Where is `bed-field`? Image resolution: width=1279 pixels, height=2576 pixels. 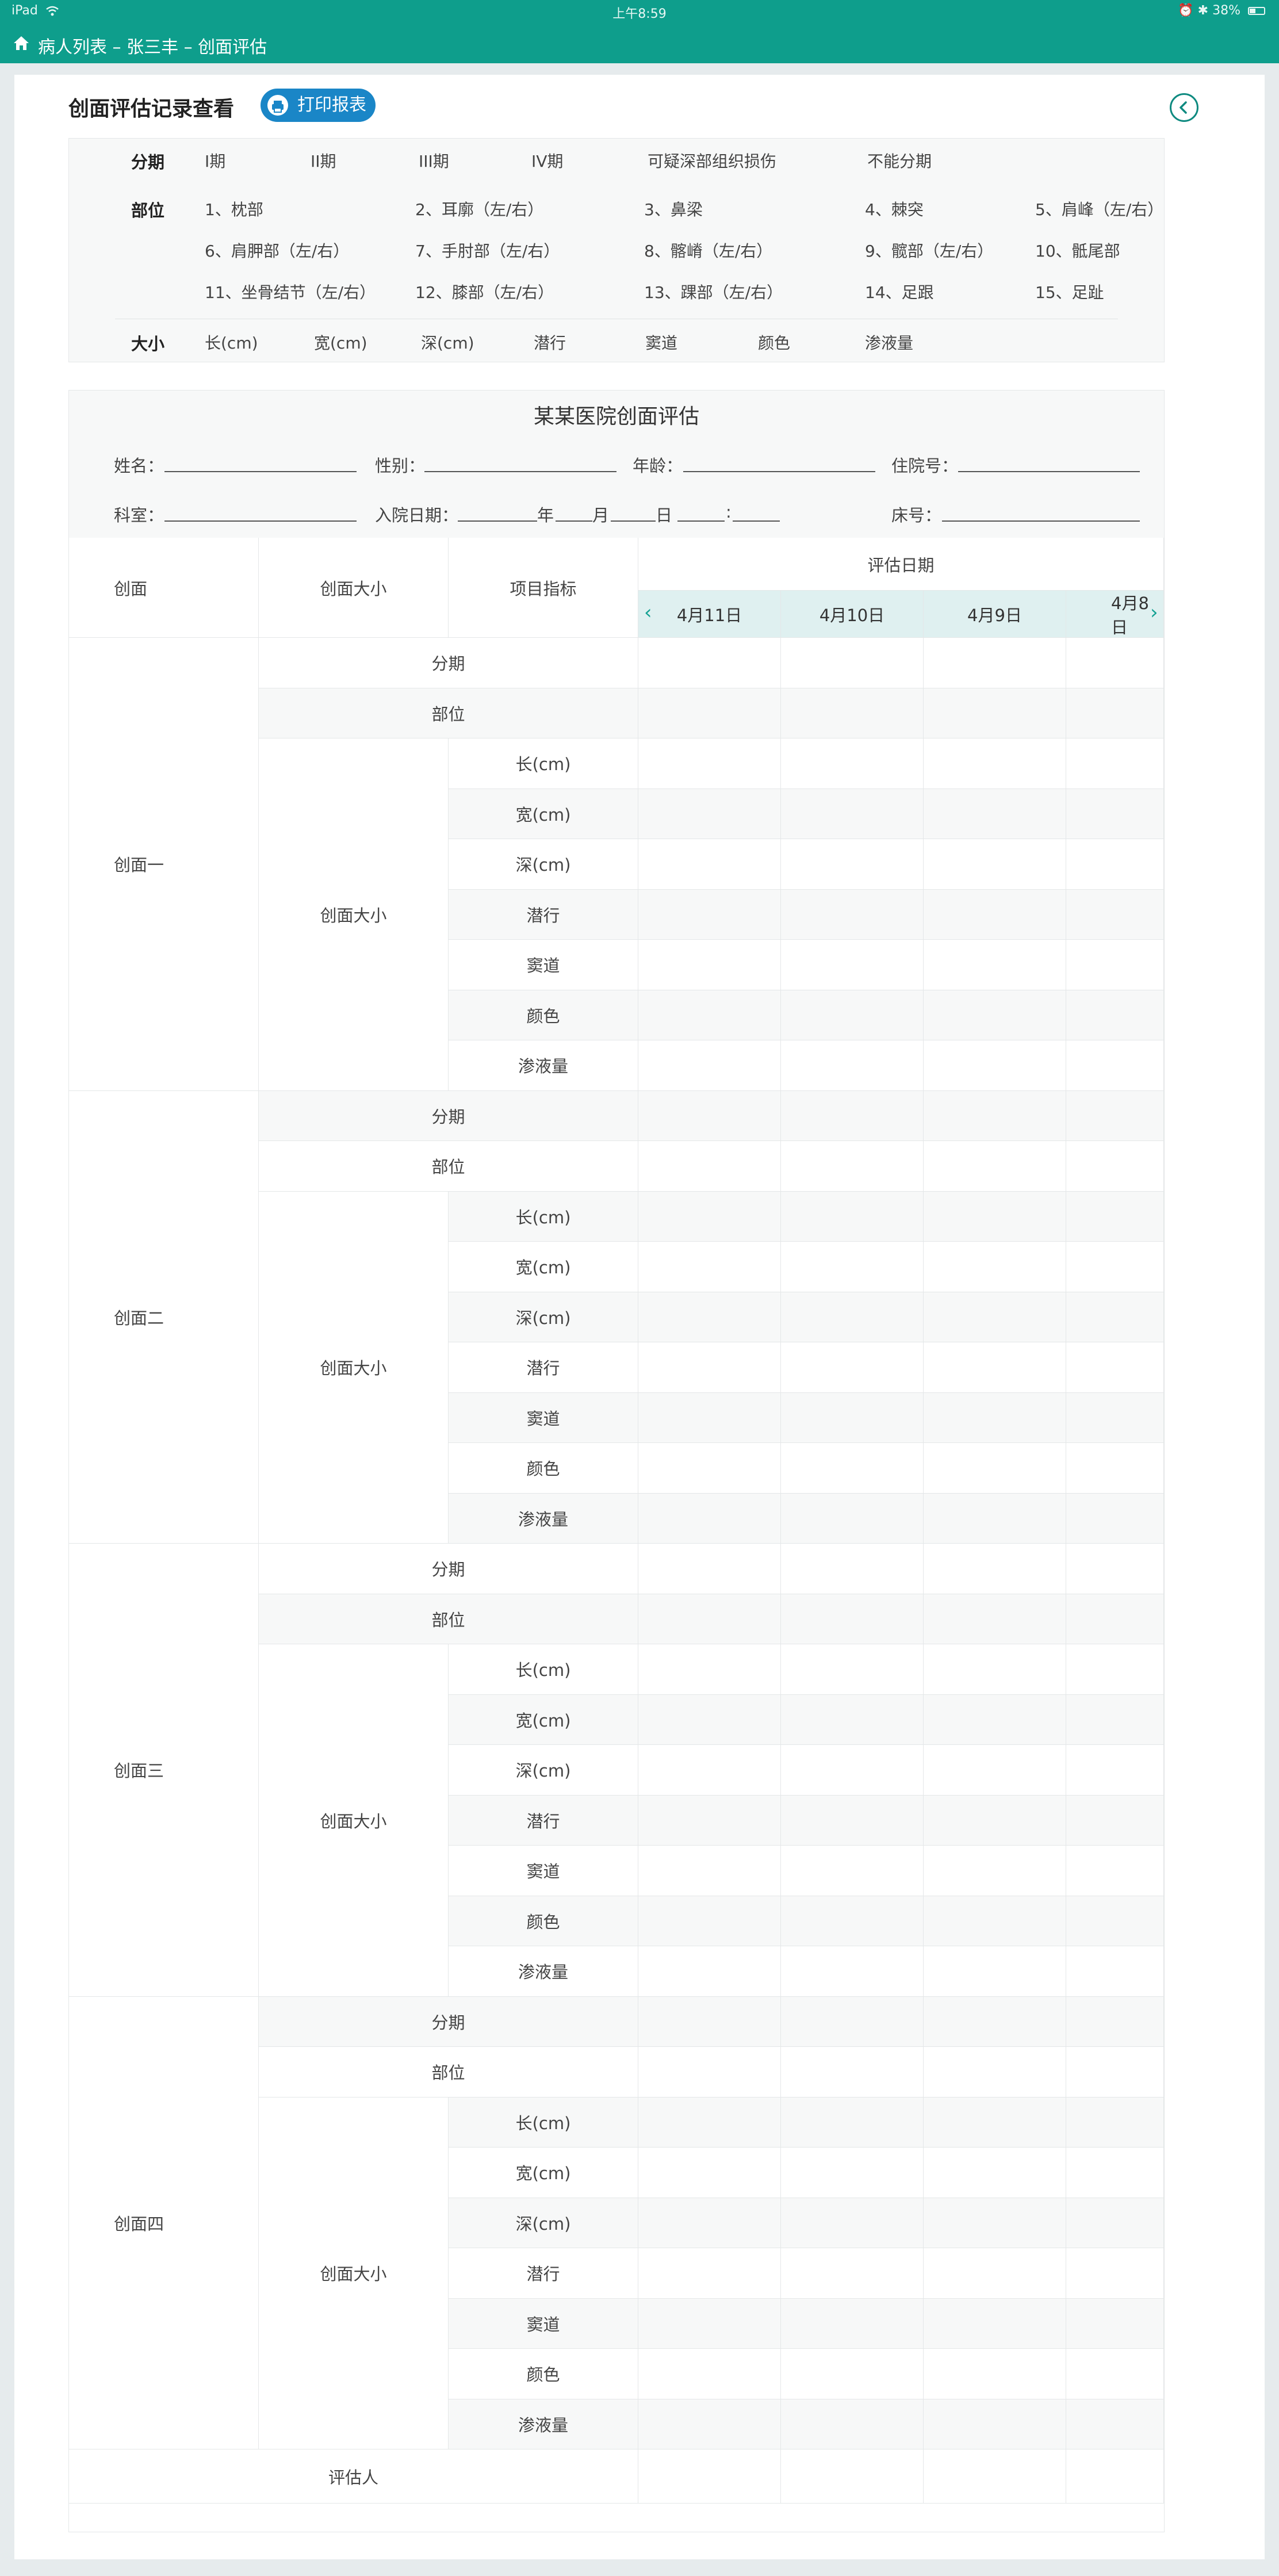
bed-field is located at coordinates (1041, 521).